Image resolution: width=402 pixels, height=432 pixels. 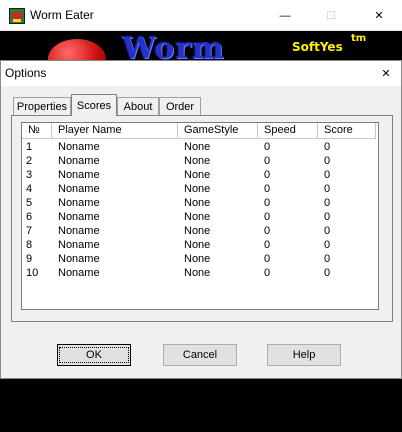 I want to click on scores-list-header: № Player Name GameStyle Speed Score, so click(x=200, y=131).